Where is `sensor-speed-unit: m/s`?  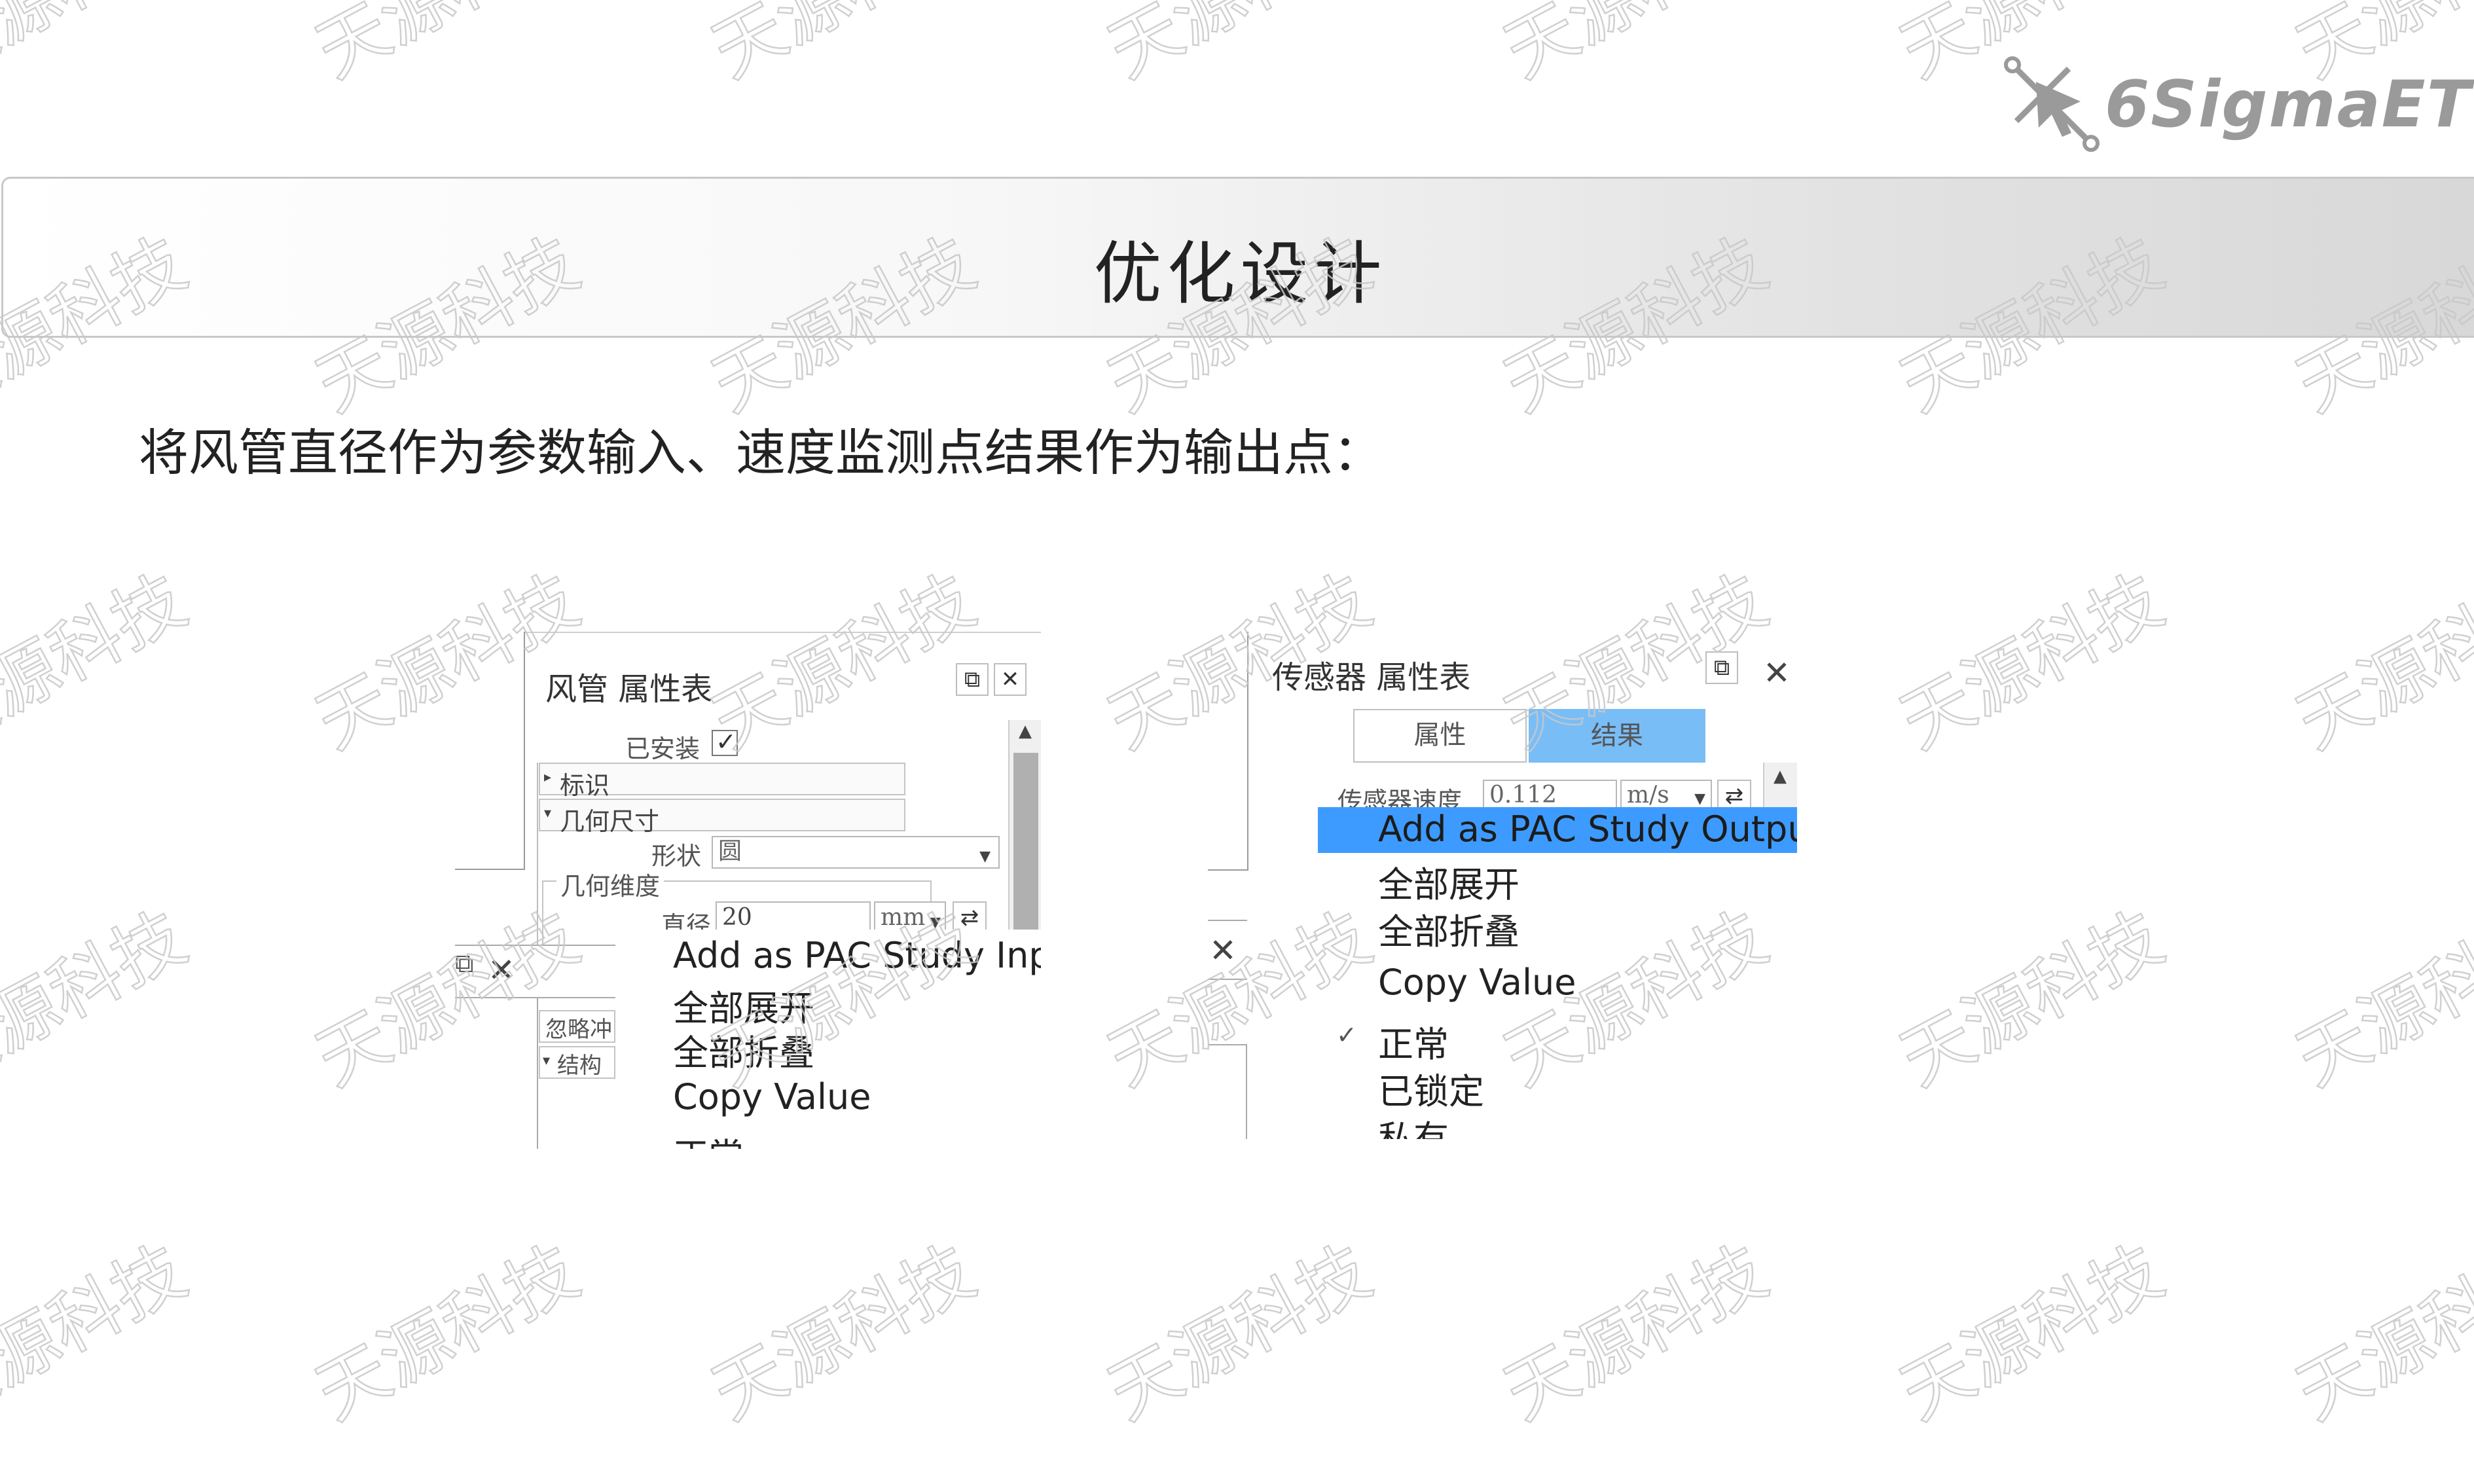
sensor-speed-unit: m/s is located at coordinates (1648, 795).